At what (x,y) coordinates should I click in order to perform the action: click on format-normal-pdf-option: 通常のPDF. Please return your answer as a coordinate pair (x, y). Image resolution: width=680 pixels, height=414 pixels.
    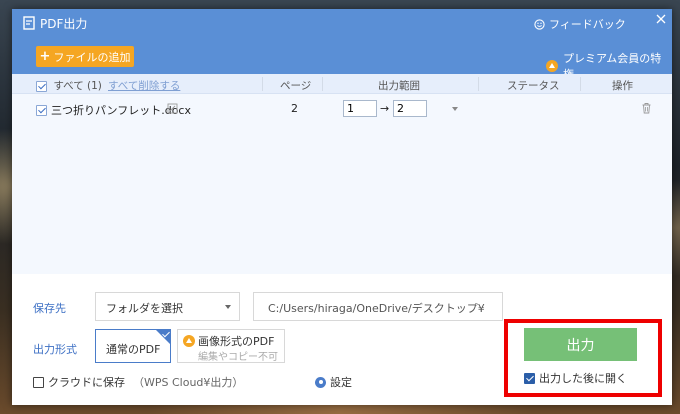
    Looking at the image, I should click on (133, 346).